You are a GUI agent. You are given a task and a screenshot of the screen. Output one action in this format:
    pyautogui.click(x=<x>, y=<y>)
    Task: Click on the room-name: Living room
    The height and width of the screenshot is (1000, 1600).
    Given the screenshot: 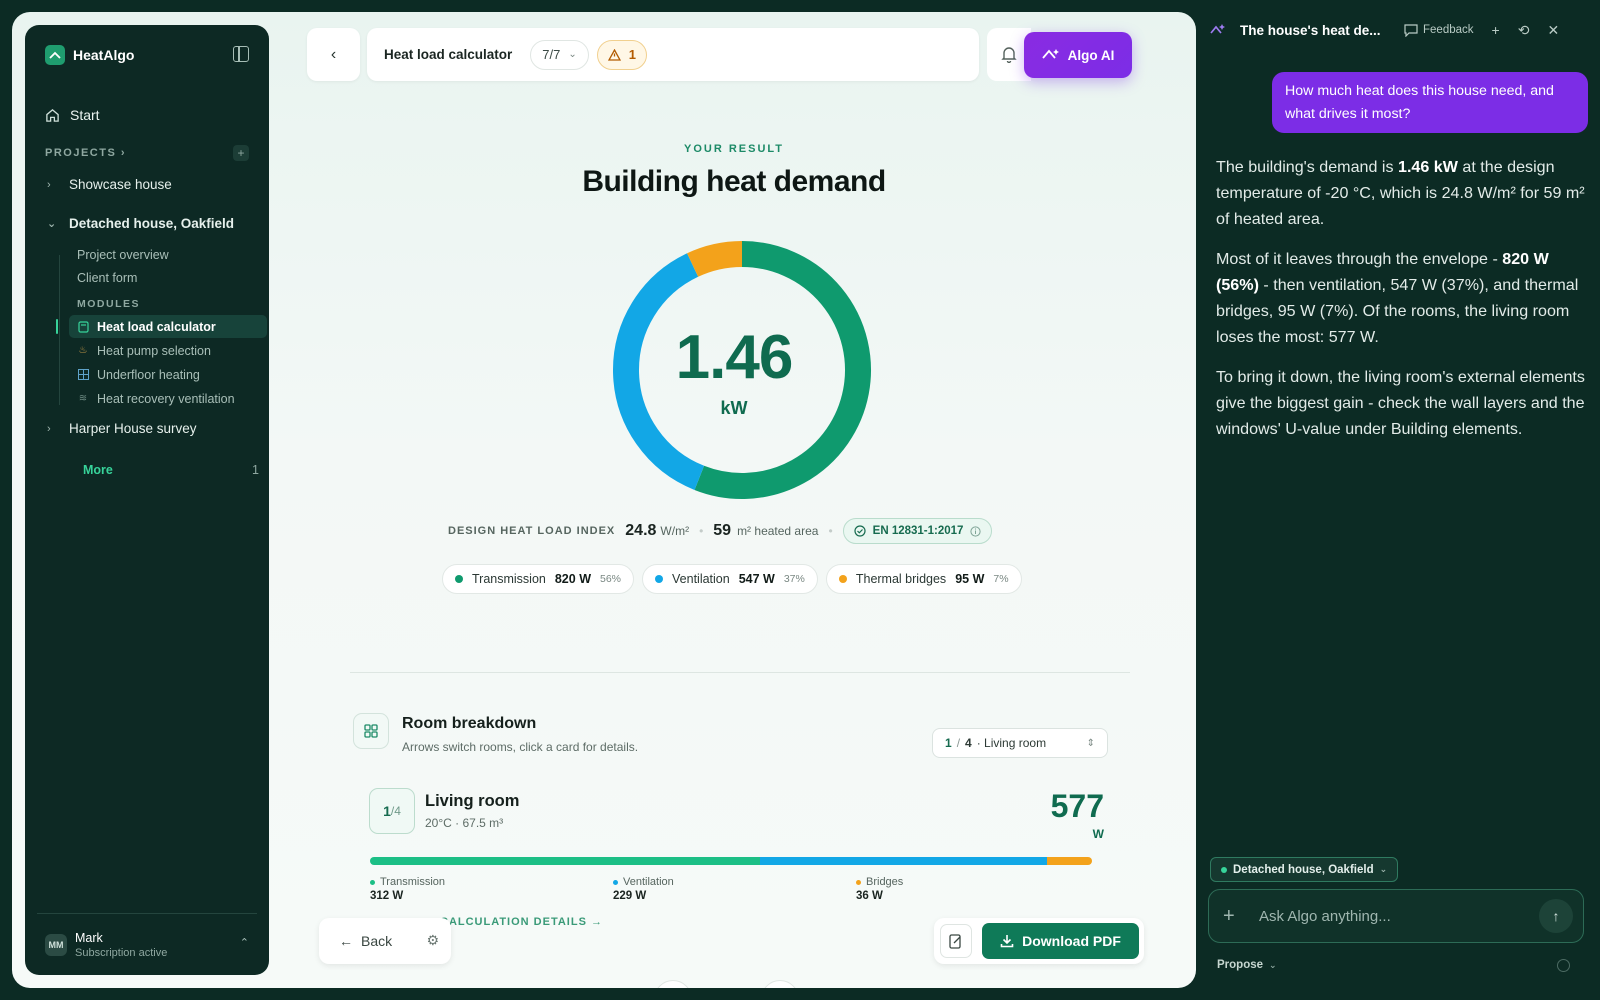 What is the action you would take?
    pyautogui.click(x=472, y=801)
    